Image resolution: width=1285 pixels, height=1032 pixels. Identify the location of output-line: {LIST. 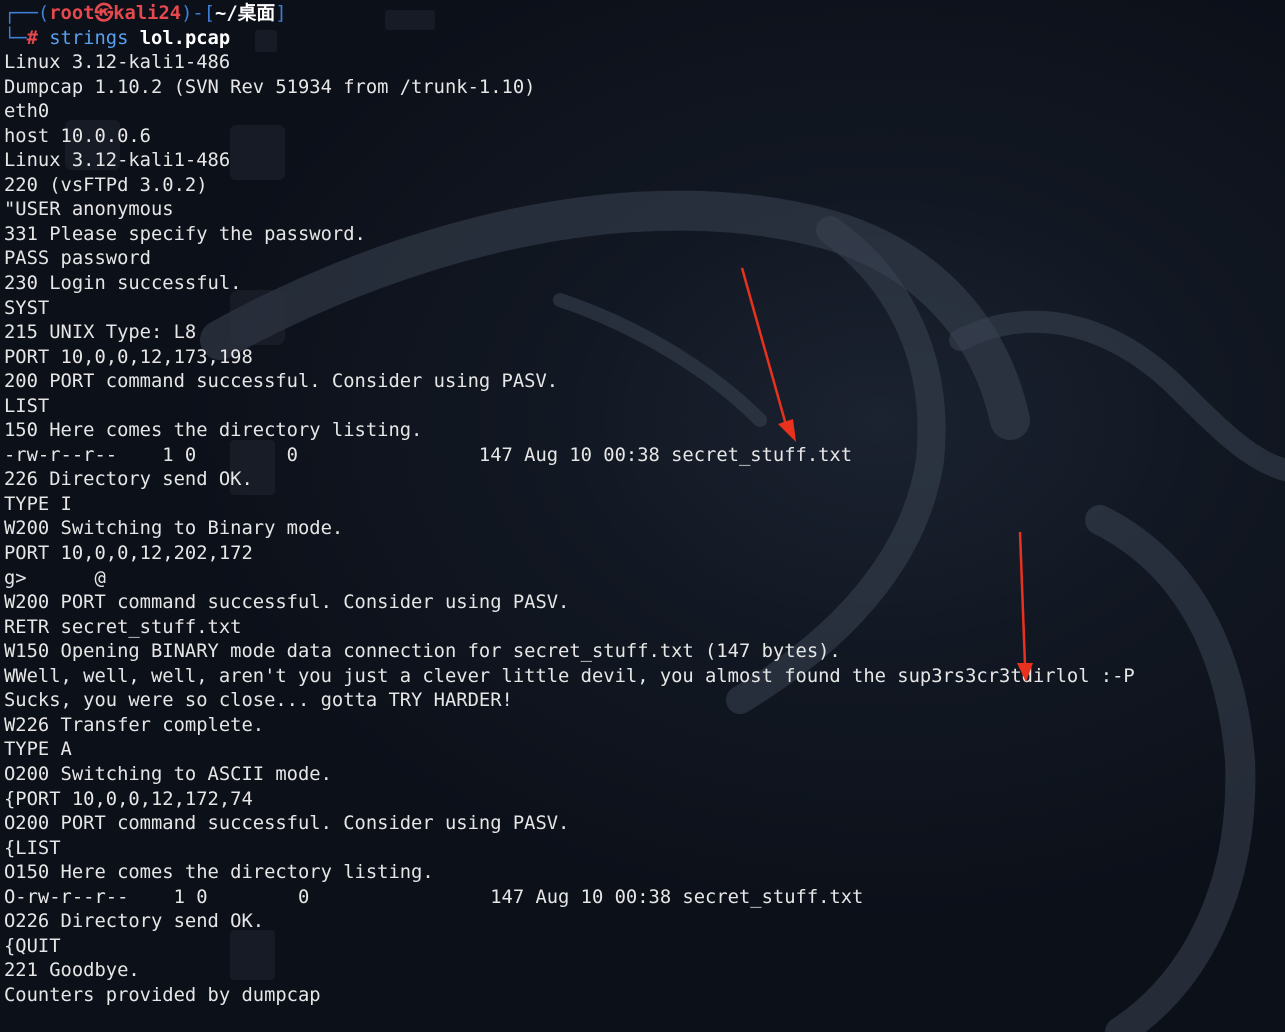
(32, 848).